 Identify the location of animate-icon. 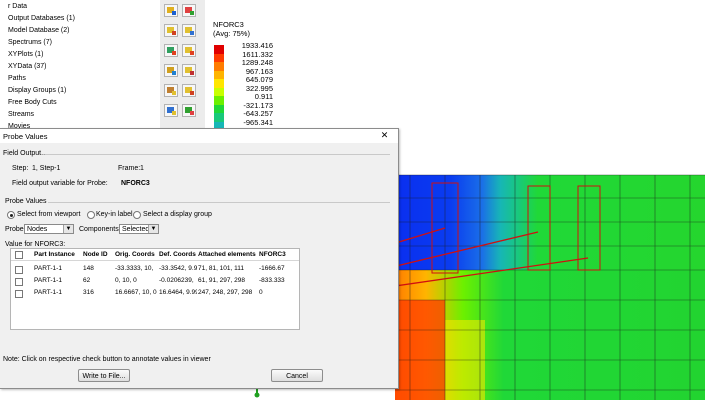
(171, 70).